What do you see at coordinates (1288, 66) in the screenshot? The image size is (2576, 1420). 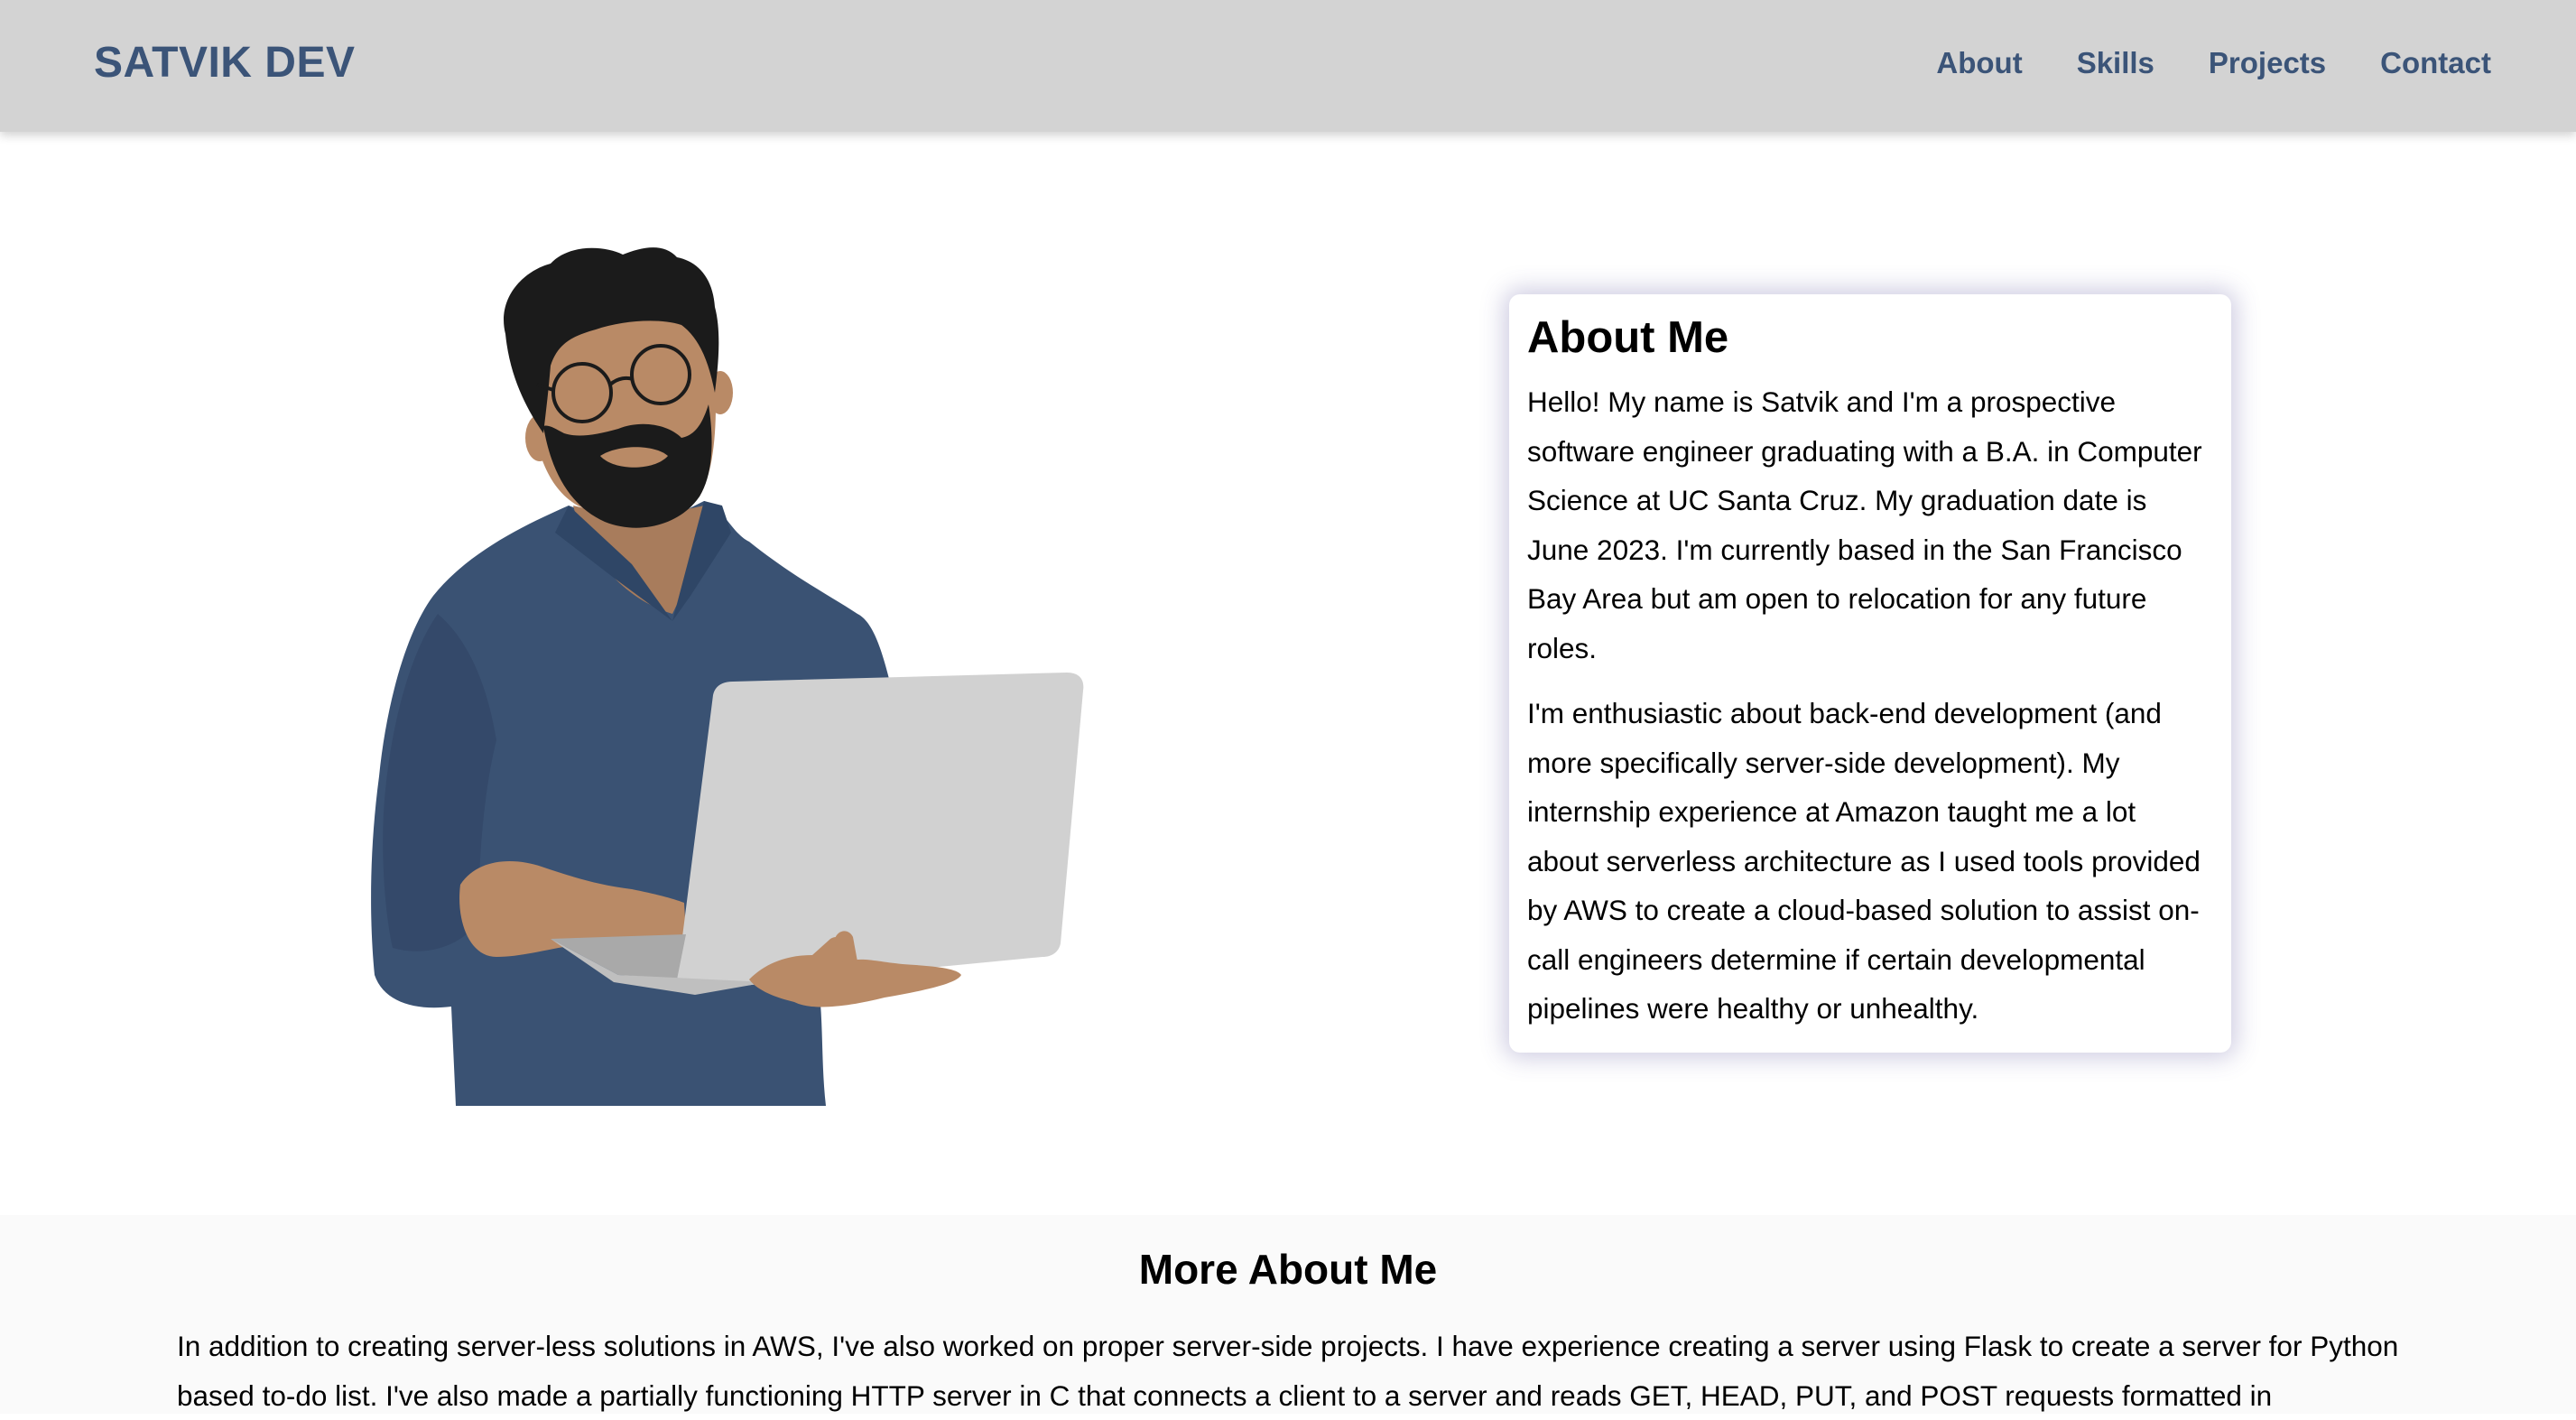 I see `navbar: SATVIK DEV About Skills Projects Contact` at bounding box center [1288, 66].